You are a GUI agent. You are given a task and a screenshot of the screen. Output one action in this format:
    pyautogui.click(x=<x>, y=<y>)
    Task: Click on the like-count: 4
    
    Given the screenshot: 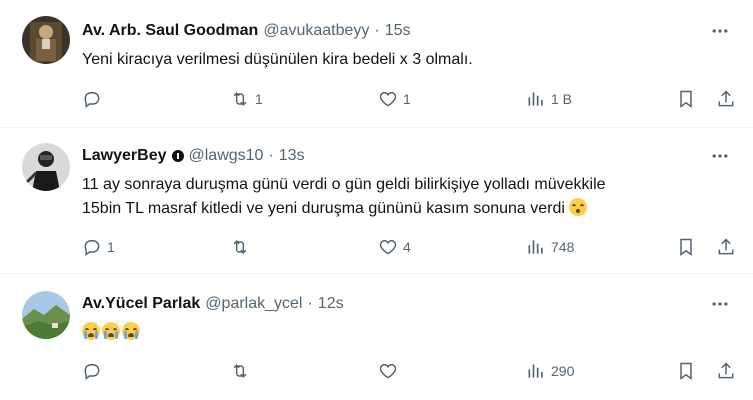 What is the action you would take?
    pyautogui.click(x=407, y=247)
    